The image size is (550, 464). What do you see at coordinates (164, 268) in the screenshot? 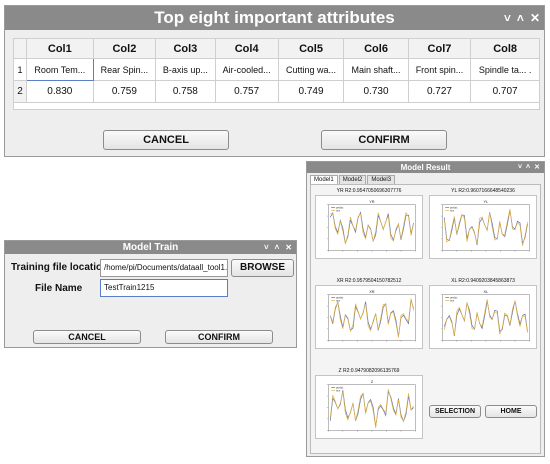
I see `training-file-input: /home/pi/Documents/dataall_tool1.csv` at bounding box center [164, 268].